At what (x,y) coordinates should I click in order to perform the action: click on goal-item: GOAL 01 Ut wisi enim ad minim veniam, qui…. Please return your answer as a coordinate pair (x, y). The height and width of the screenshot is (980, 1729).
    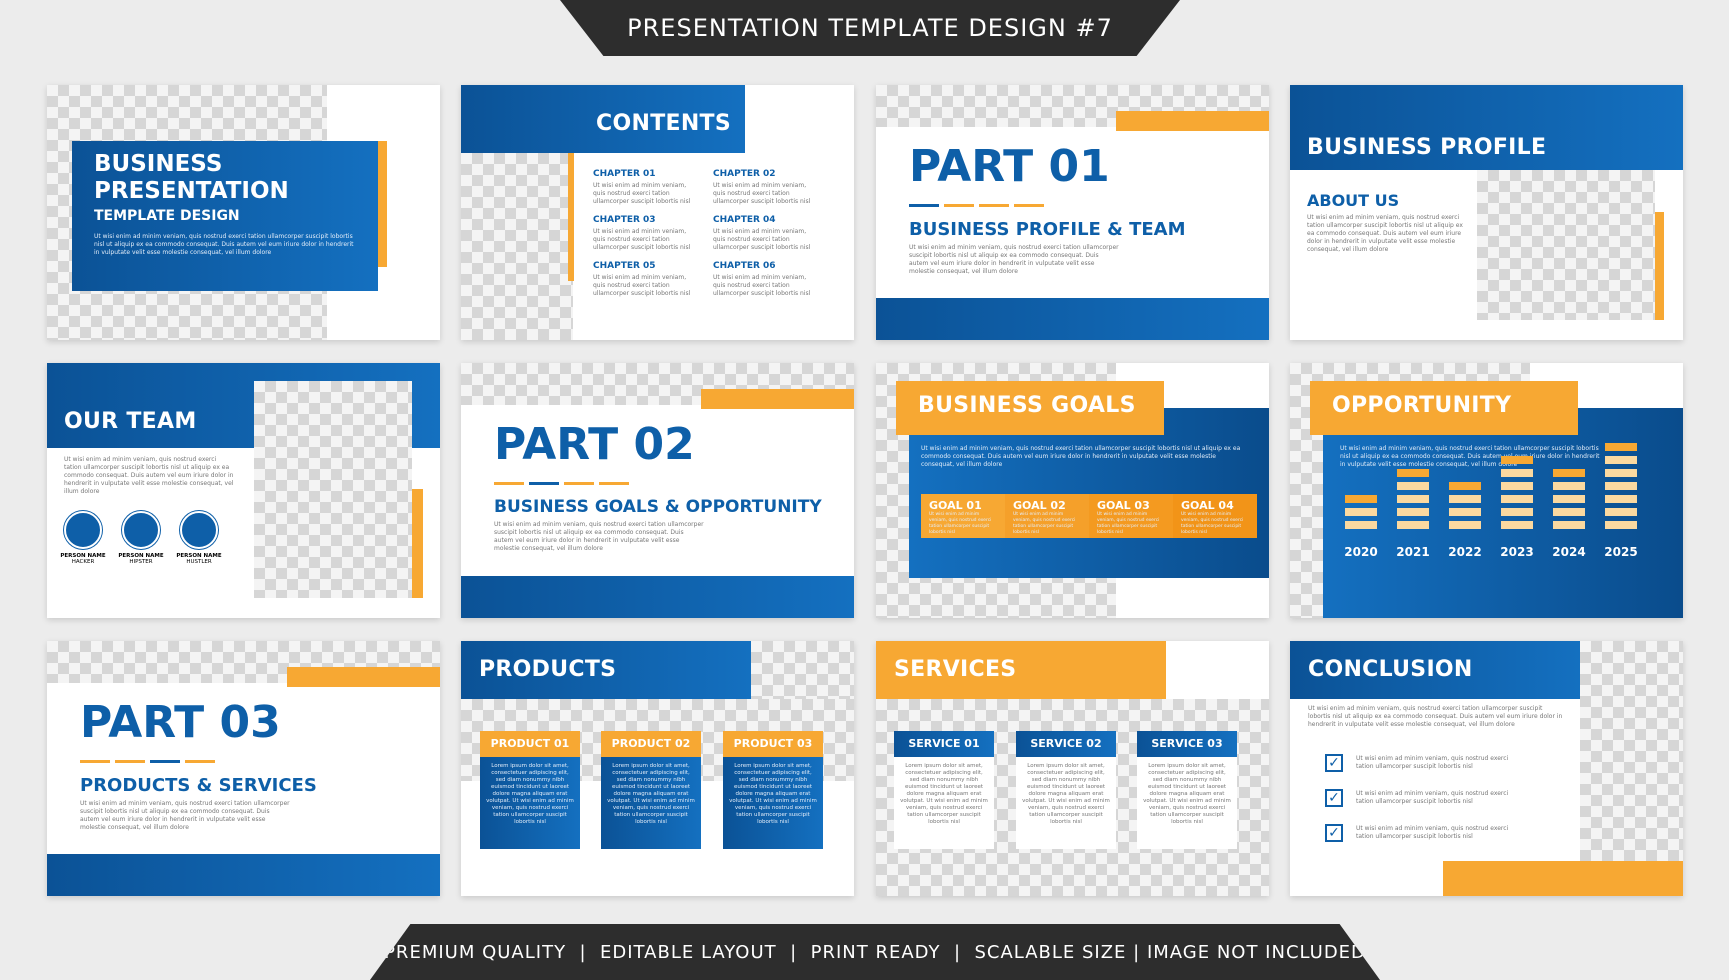
    Looking at the image, I should click on (960, 517).